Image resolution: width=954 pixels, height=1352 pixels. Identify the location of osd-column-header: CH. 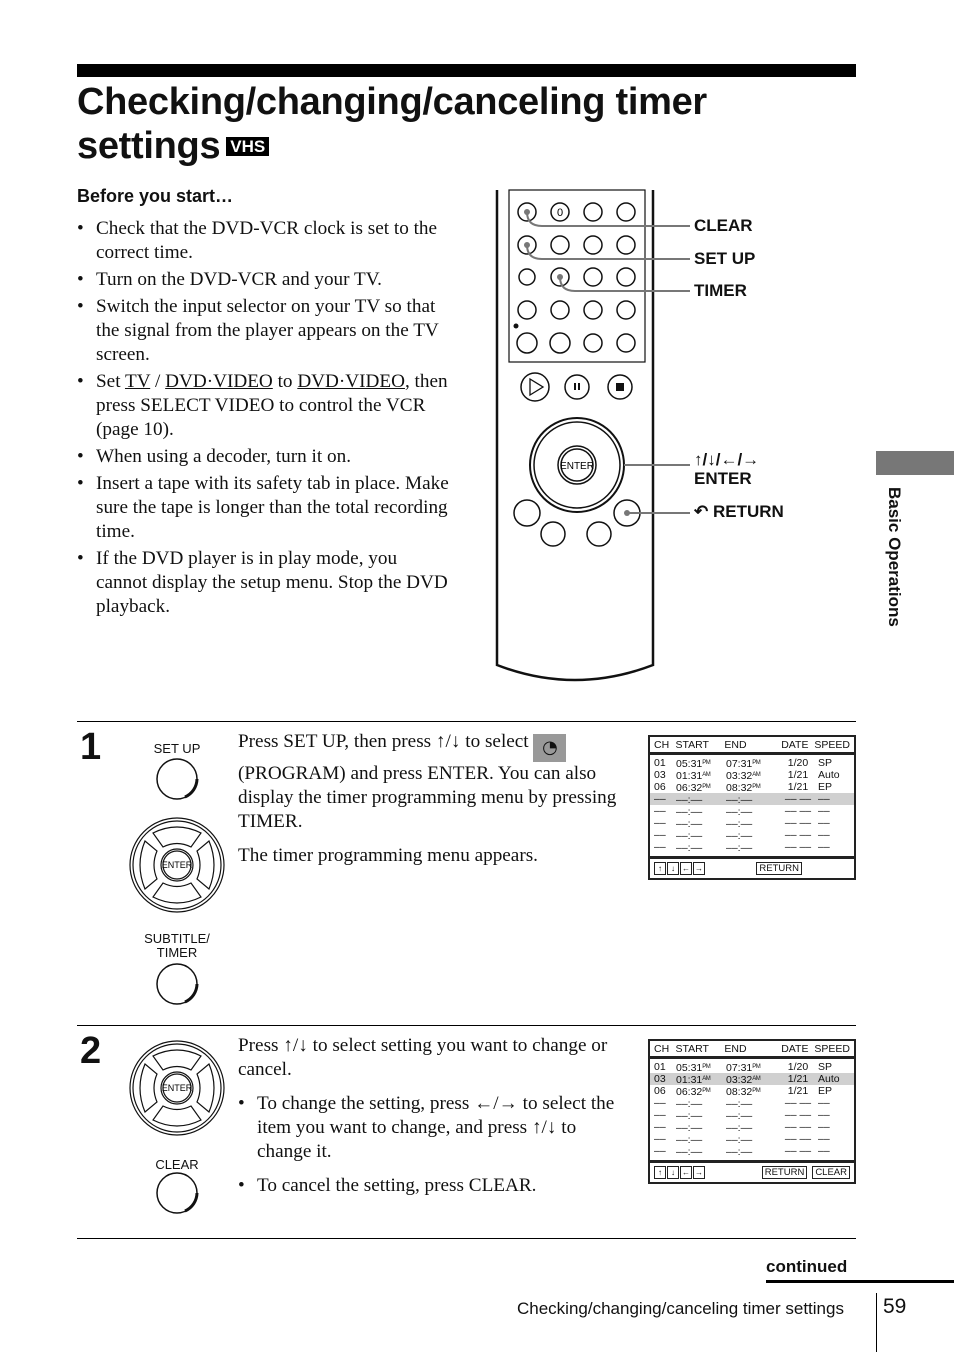
(662, 1049).